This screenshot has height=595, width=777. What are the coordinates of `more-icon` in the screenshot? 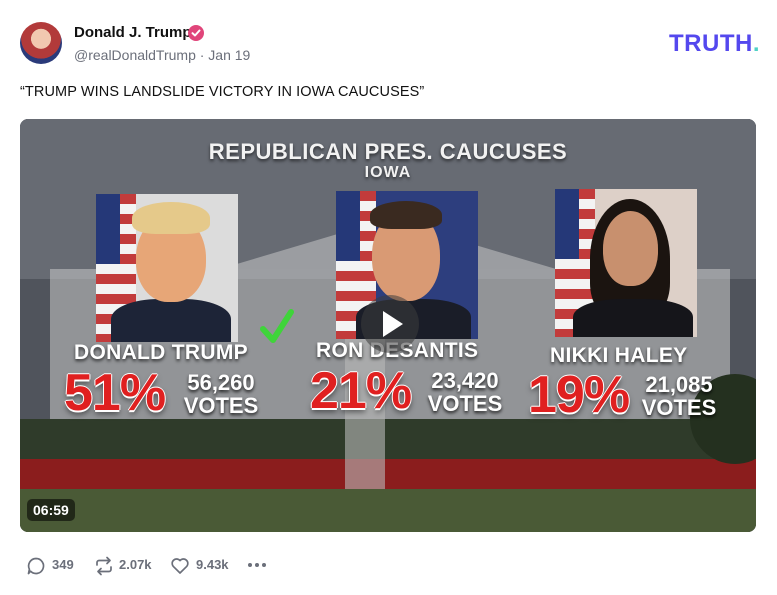 It's located at (257, 565).